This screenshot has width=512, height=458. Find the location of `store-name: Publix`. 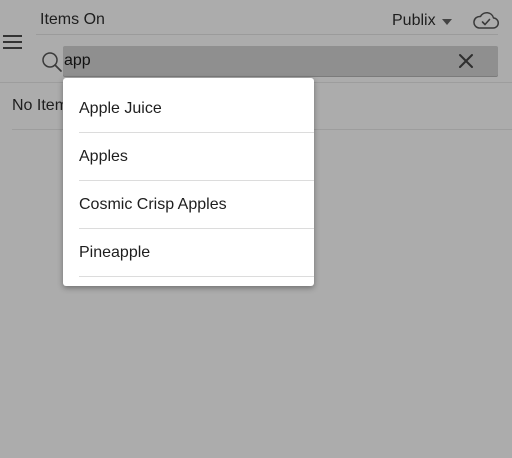

store-name: Publix is located at coordinates (414, 20).